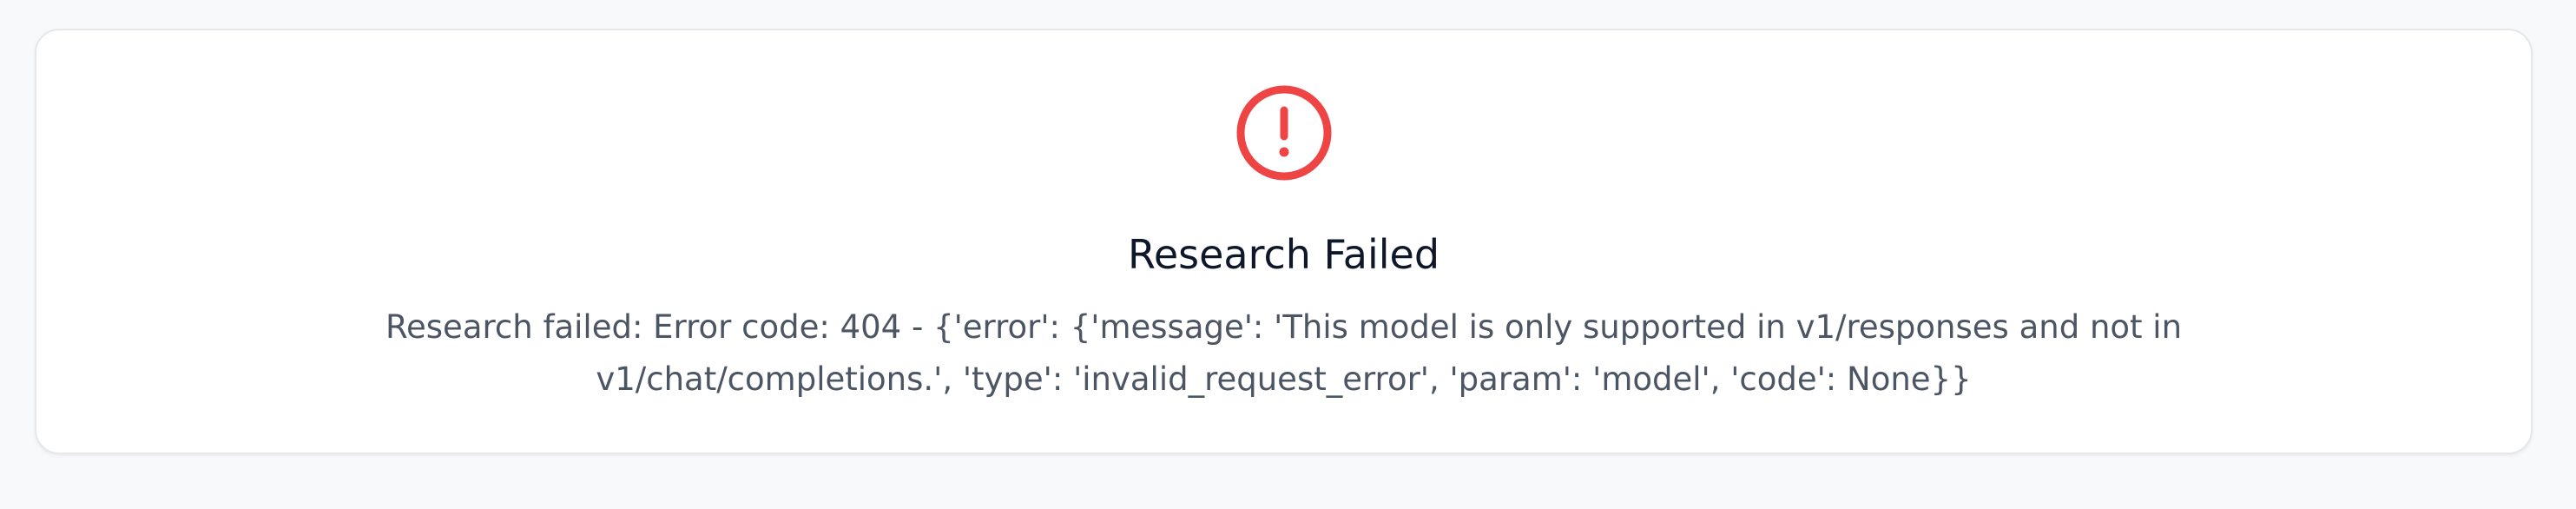 This screenshot has width=2576, height=509. Describe the element at coordinates (1283, 254) in the screenshot. I see `error-title: Research Failed` at that location.